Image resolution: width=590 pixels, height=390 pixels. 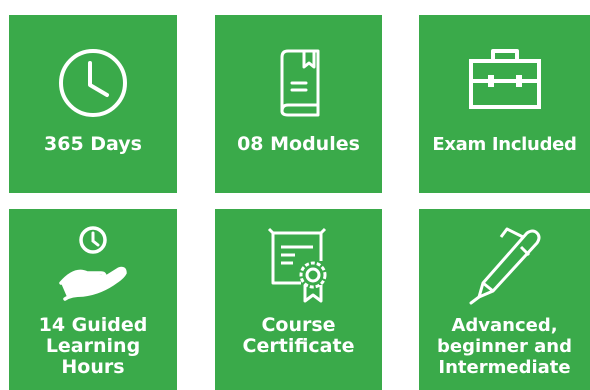 I want to click on label-line: Intermediate, so click(x=504, y=367).